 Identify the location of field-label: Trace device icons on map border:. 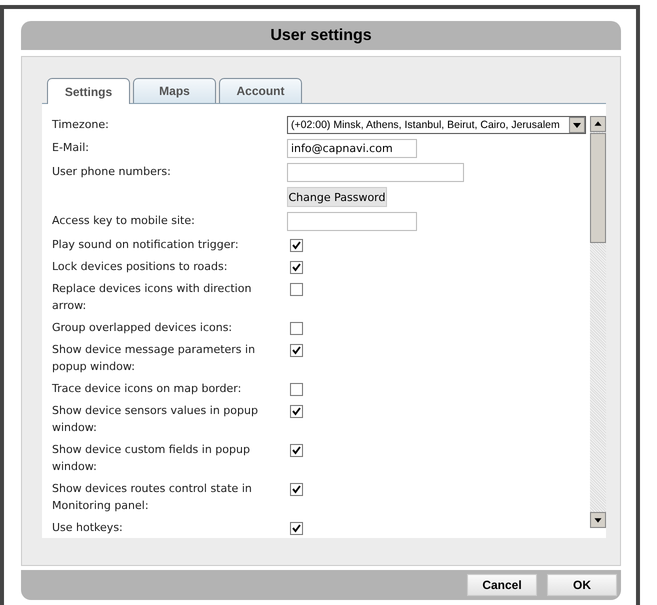
(147, 389).